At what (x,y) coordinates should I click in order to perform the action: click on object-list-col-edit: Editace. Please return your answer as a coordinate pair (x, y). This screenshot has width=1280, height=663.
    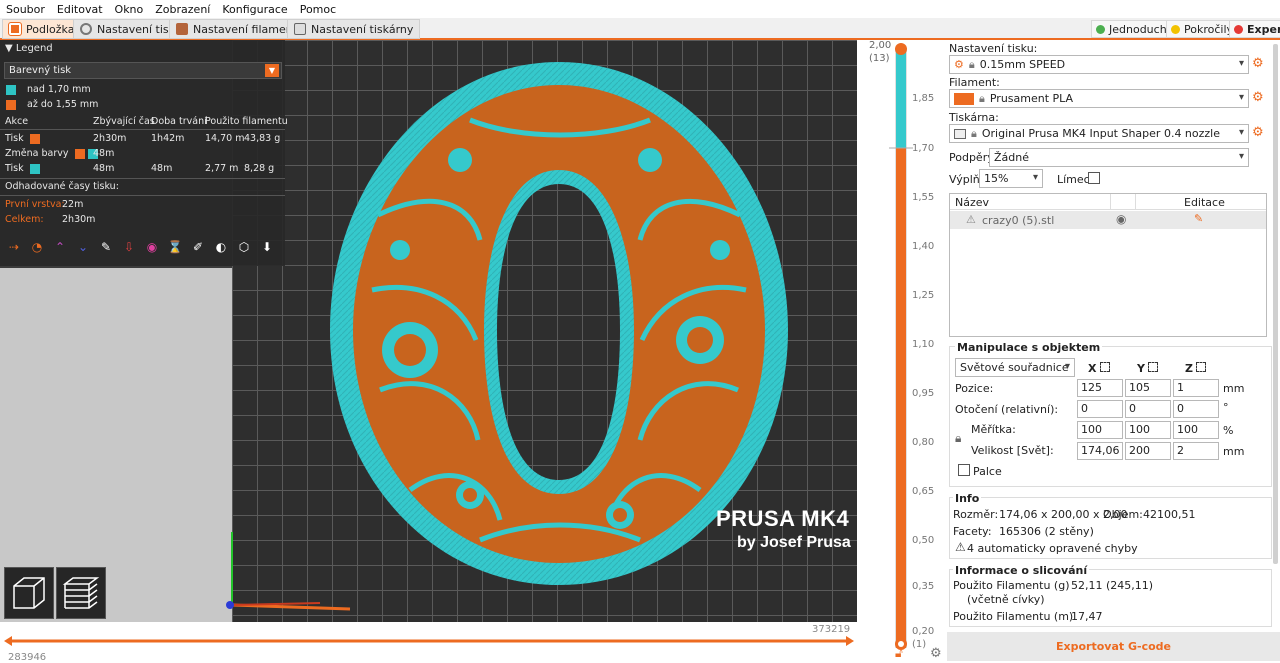
    Looking at the image, I should click on (1204, 202).